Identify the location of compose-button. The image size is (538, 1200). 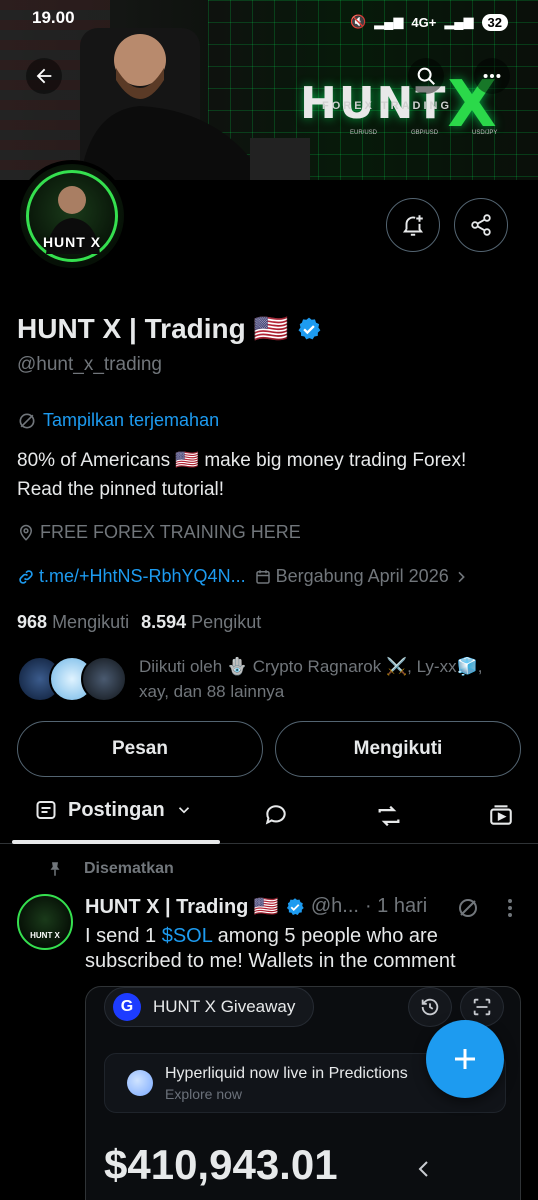
(465, 1059).